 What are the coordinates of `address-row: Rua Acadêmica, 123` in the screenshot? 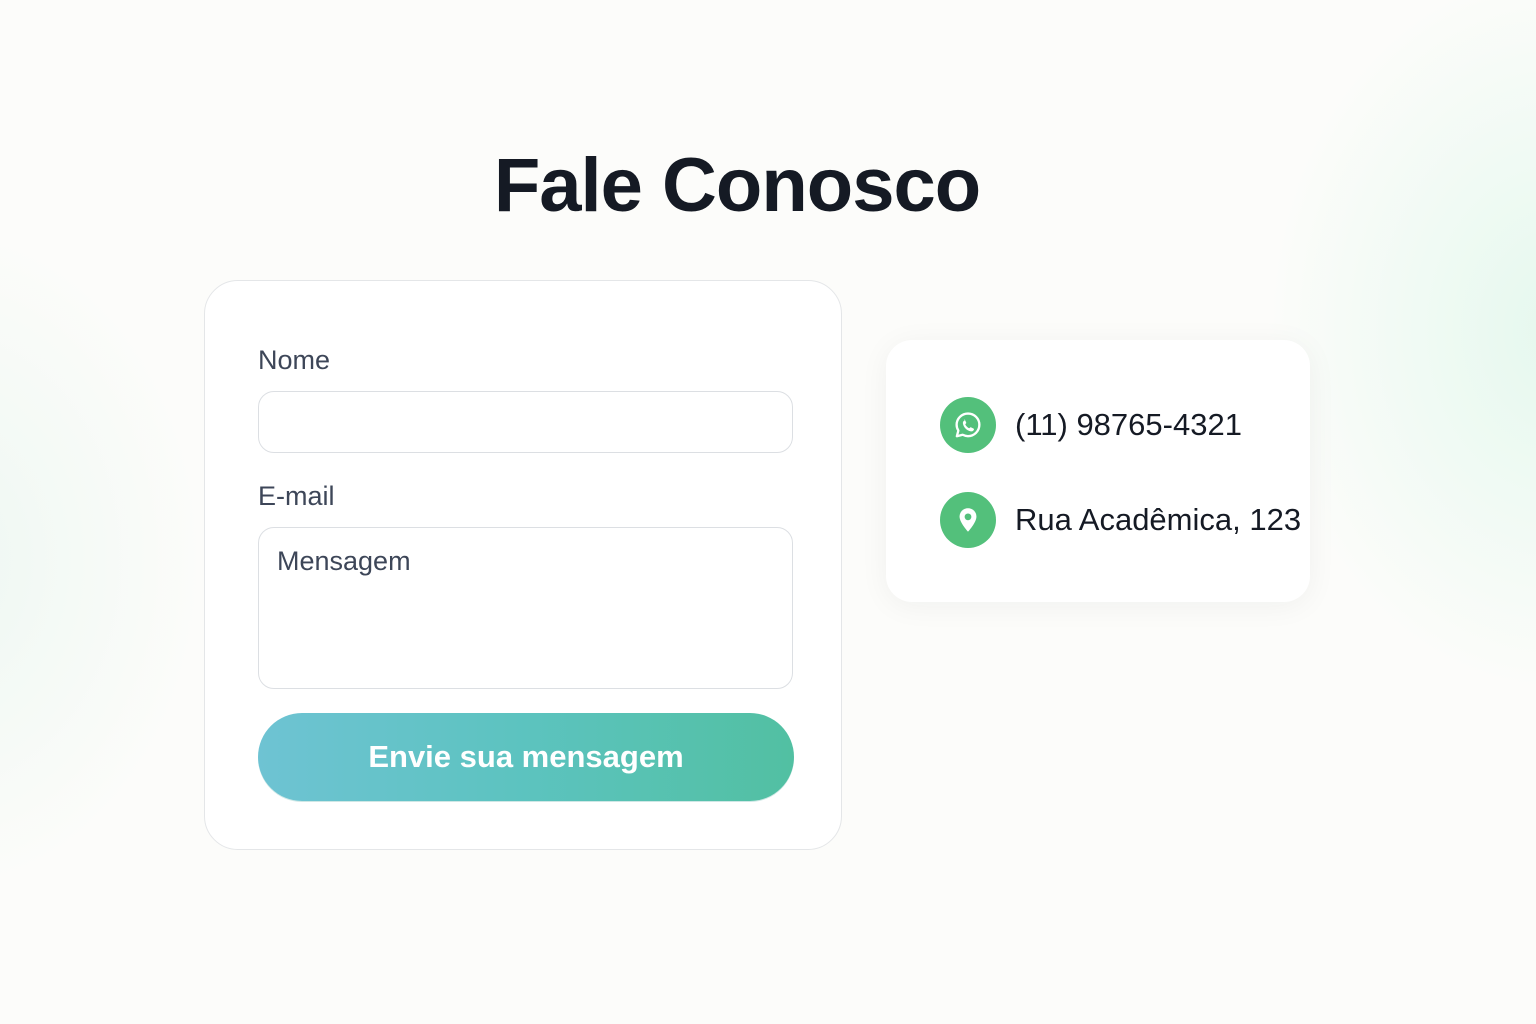 It's located at (1120, 520).